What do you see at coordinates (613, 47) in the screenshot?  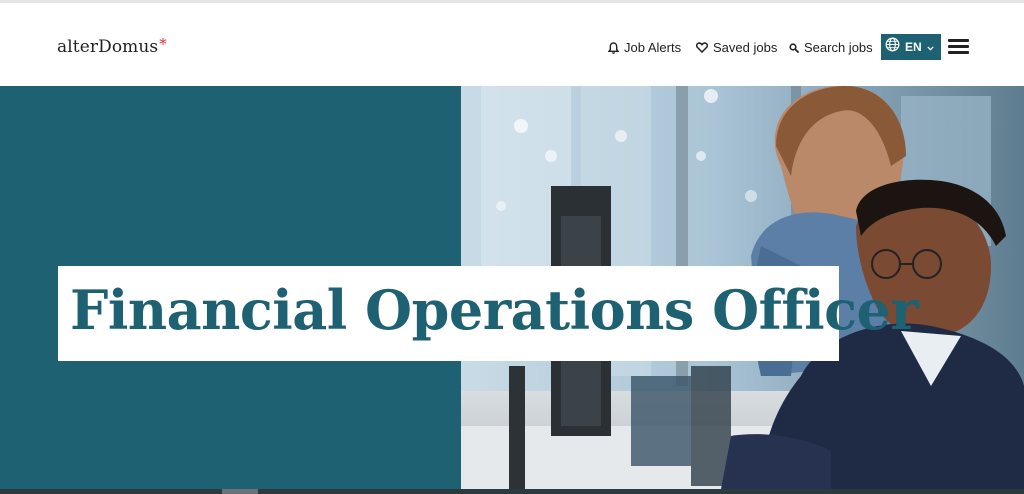 I see `bell-icon` at bounding box center [613, 47].